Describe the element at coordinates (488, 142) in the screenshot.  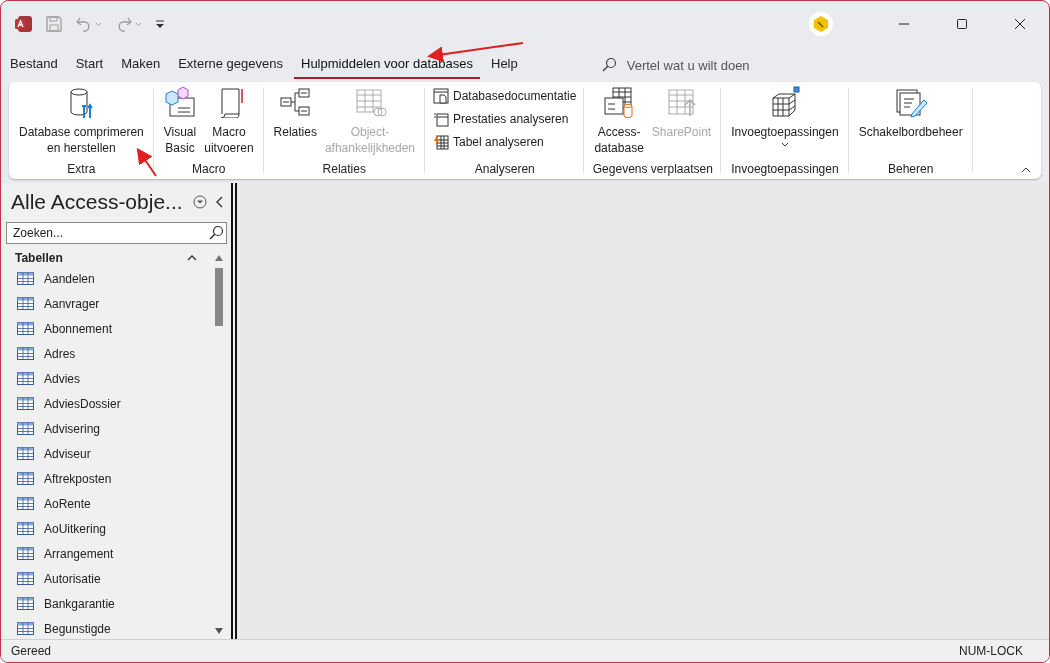
I see `ribbon-button: Tabel analyseren` at that location.